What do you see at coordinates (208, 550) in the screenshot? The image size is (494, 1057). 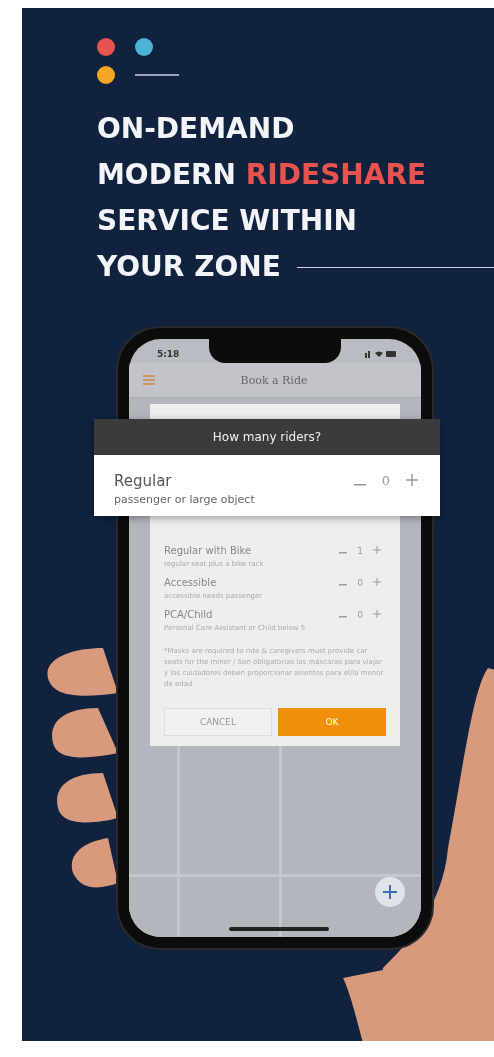 I see `rider-type-name: Regular with Bike` at bounding box center [208, 550].